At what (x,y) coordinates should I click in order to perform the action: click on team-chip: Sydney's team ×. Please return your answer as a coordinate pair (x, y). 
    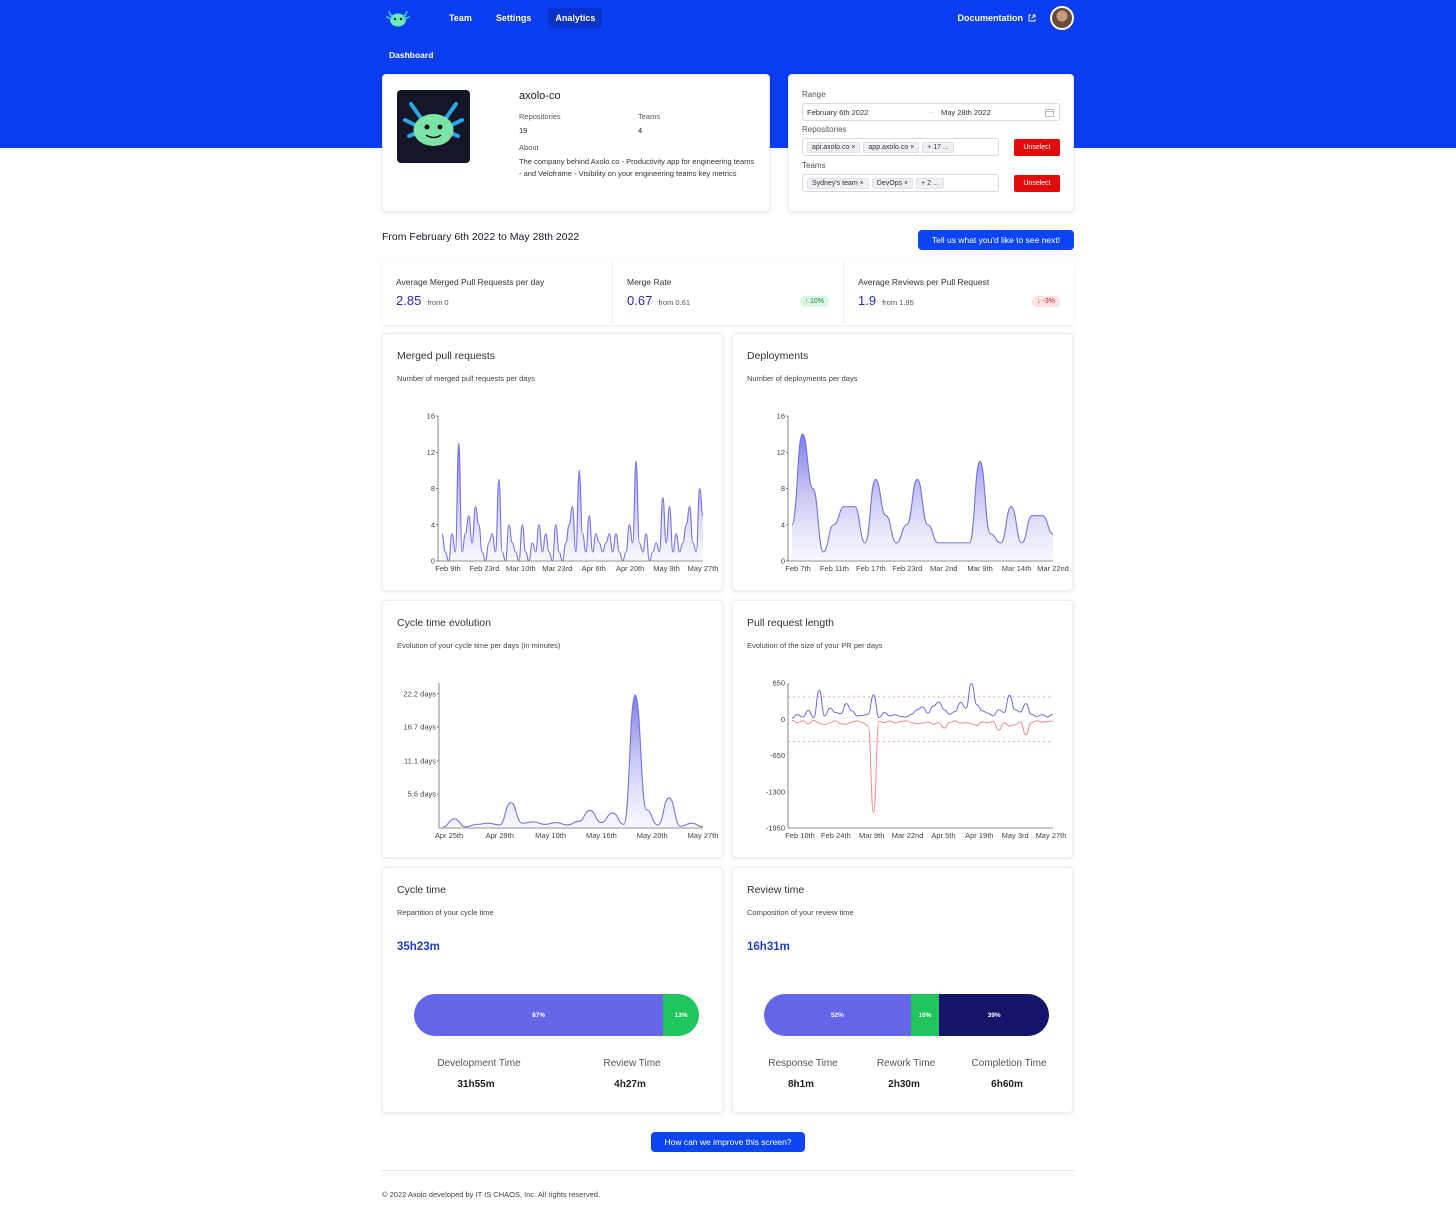
    Looking at the image, I should click on (838, 183).